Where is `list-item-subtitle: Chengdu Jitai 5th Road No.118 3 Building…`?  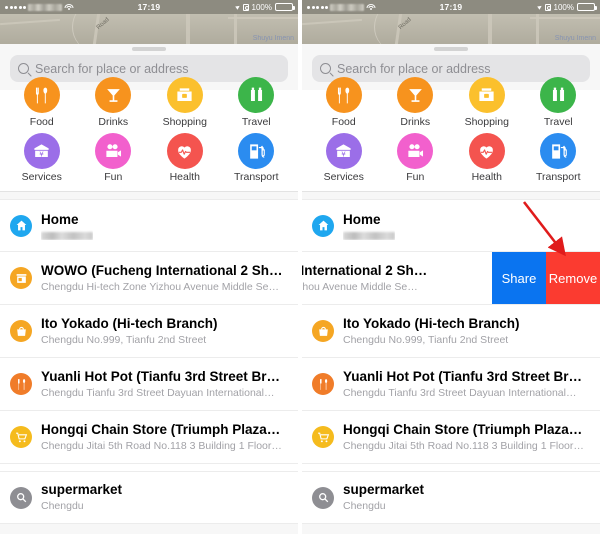 list-item-subtitle: Chengdu Jitai 5th Road No.118 3 Building… is located at coordinates (463, 445).